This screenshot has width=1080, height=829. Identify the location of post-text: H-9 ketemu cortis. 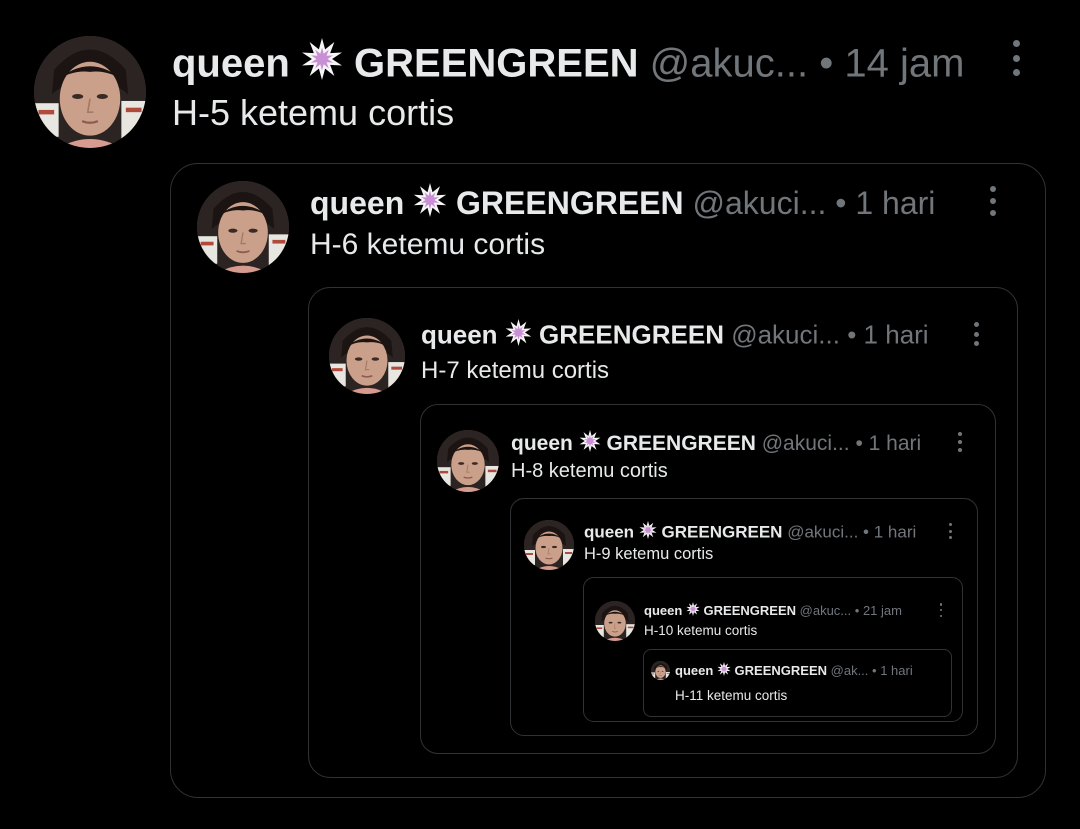
(649, 554).